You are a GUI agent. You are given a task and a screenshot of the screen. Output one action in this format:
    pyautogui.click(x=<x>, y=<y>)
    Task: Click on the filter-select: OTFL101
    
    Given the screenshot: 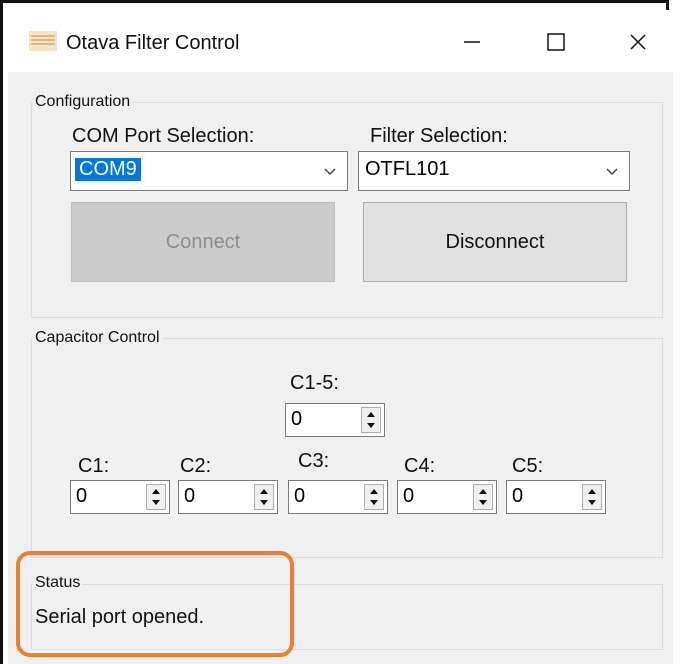 What is the action you would take?
    pyautogui.click(x=494, y=171)
    